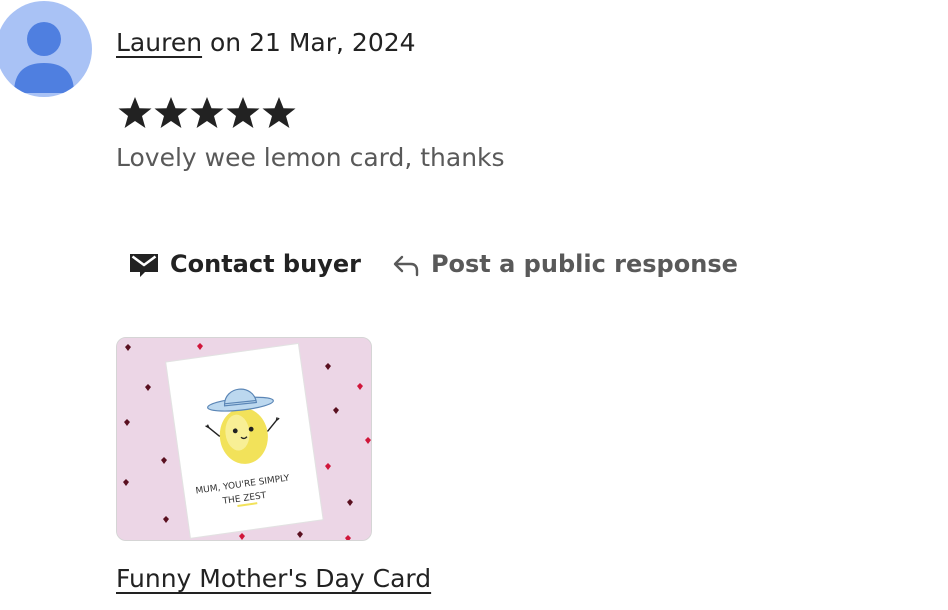 Image resolution: width=948 pixels, height=610 pixels. Describe the element at coordinates (159, 42) in the screenshot. I see `reviewer-name-link: Lauren` at that location.